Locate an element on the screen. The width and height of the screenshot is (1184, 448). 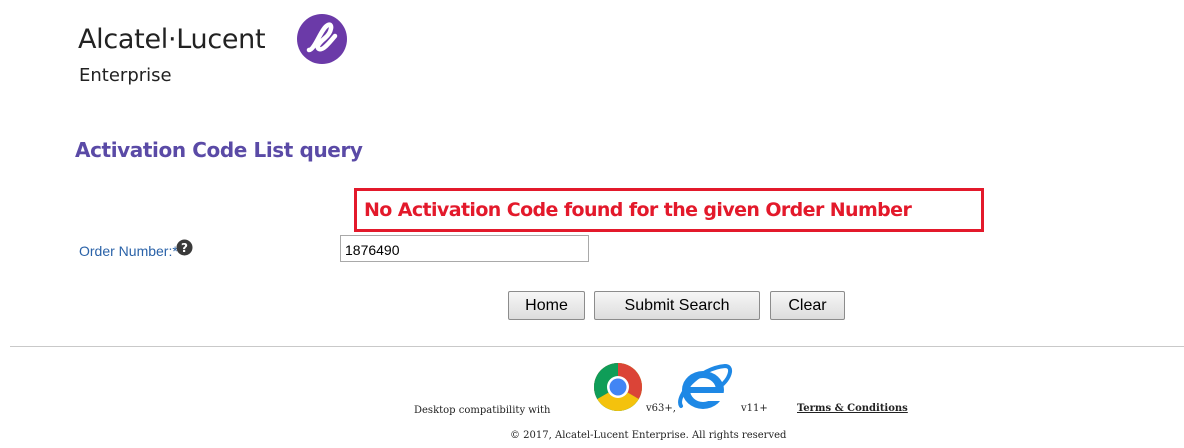
brand-name: Alcatel·Lucent is located at coordinates (172, 39).